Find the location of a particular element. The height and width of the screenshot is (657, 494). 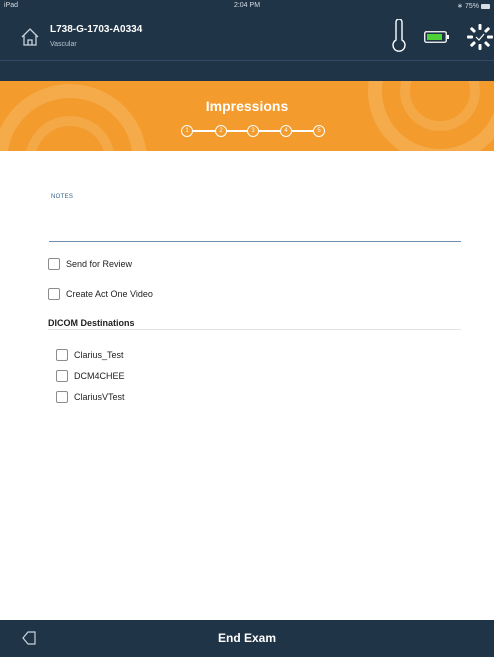

status-battery-icon is located at coordinates (485, 6).